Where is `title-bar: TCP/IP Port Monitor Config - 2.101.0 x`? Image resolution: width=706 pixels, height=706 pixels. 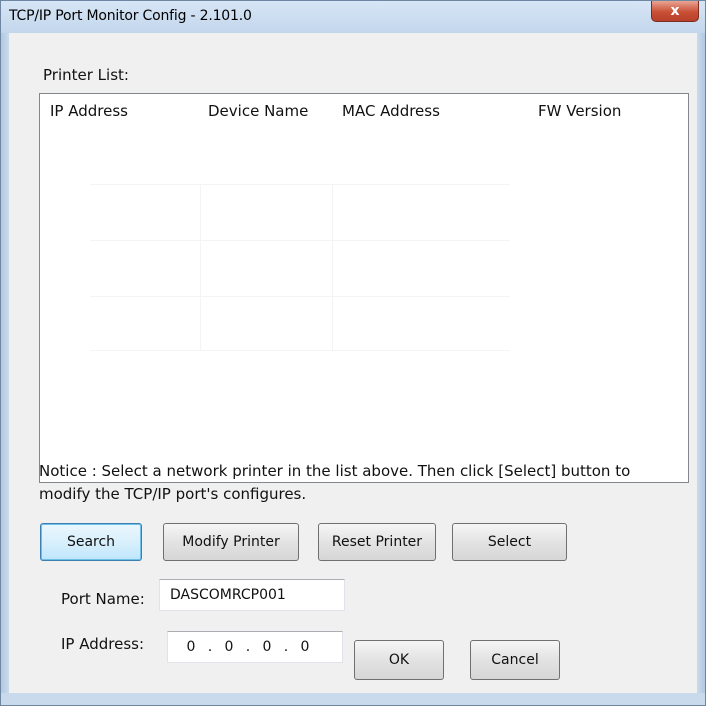 title-bar: TCP/IP Port Monitor Config - 2.101.0 x is located at coordinates (353, 17).